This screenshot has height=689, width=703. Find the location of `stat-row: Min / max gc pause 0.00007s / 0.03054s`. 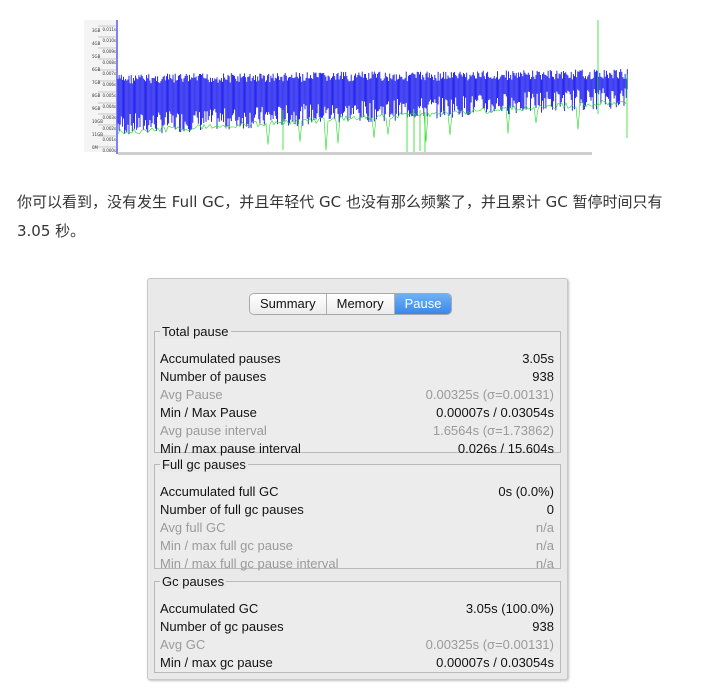

stat-row: Min / max gc pause 0.00007s / 0.03054s is located at coordinates (357, 662).